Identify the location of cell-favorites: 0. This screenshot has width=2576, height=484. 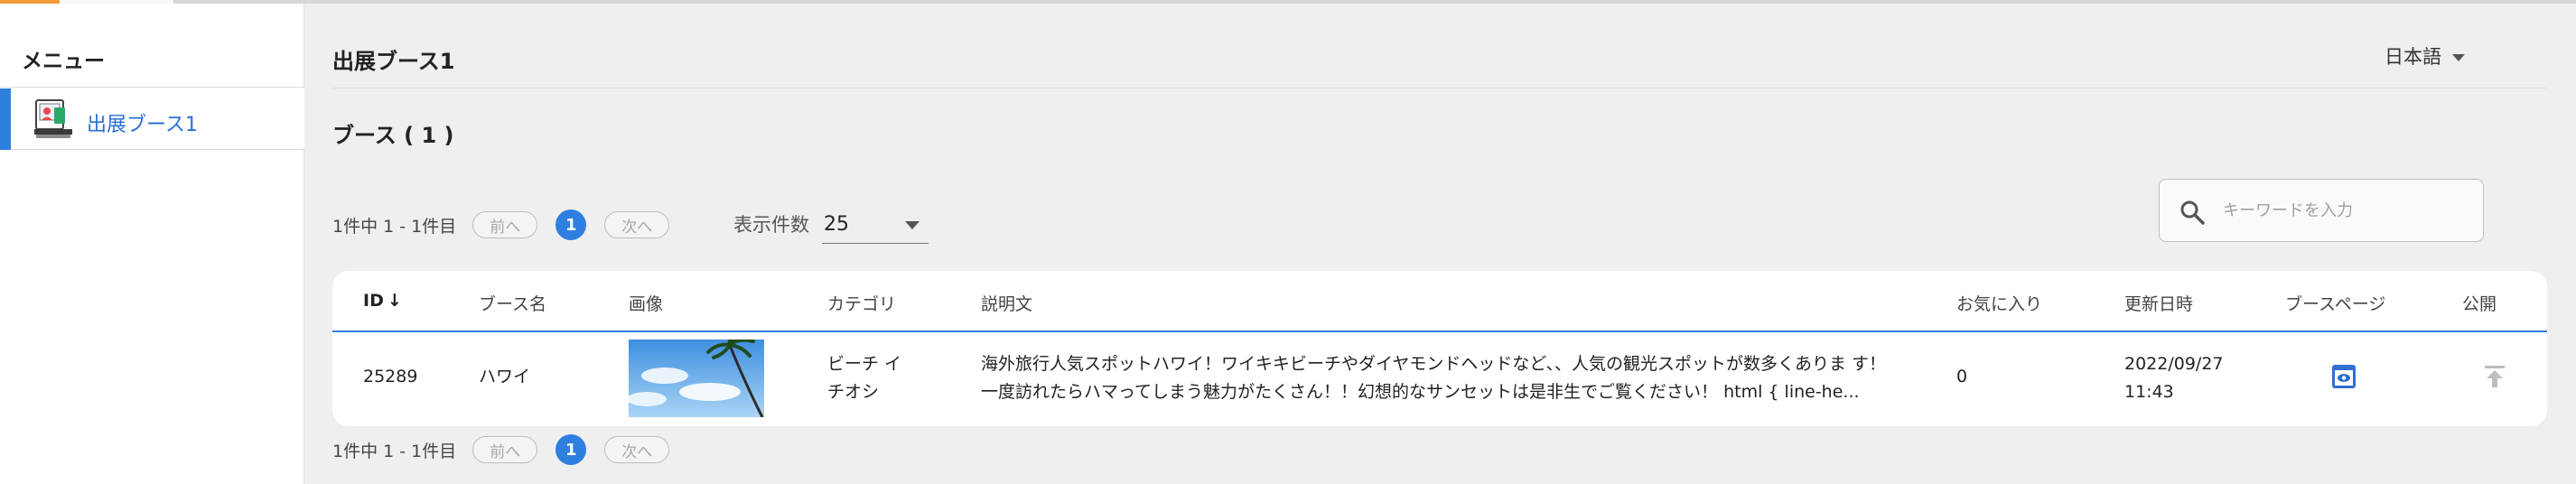
(1962, 377).